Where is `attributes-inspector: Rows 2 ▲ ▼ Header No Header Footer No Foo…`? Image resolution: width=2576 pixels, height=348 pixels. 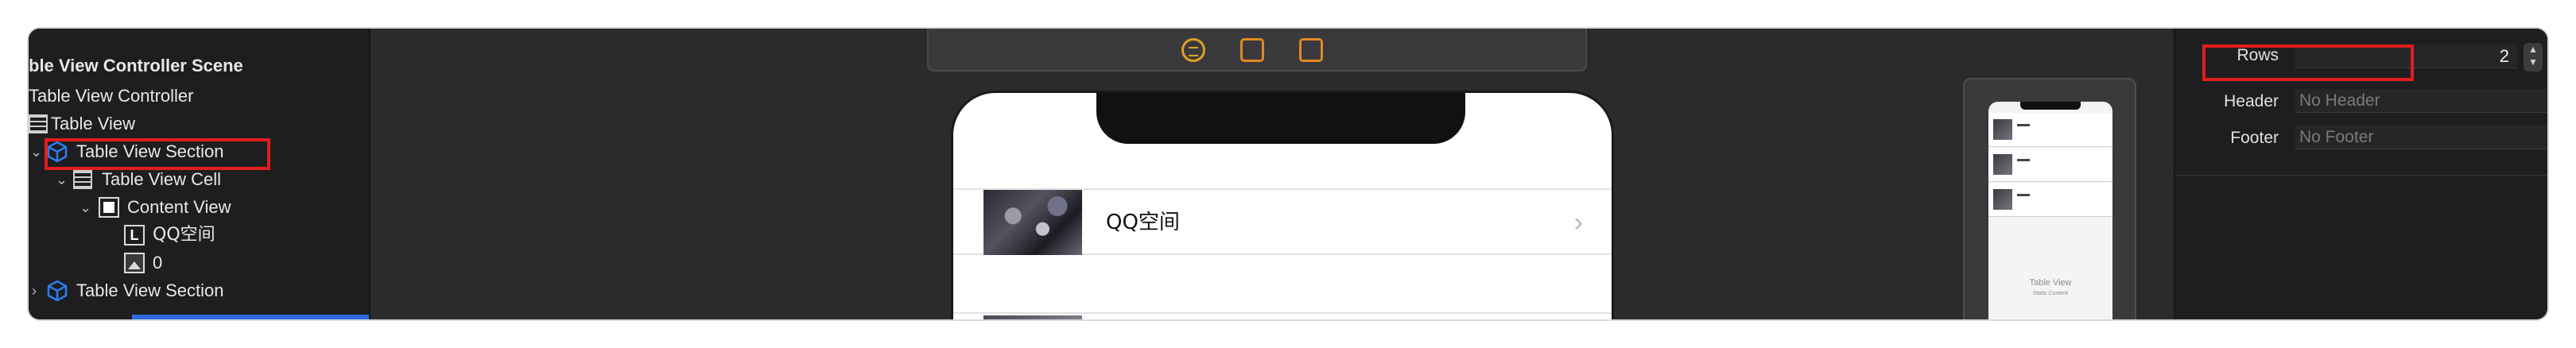 attributes-inspector: Rows 2 ▲ ▼ Header No Header Footer No Foo… is located at coordinates (2360, 174).